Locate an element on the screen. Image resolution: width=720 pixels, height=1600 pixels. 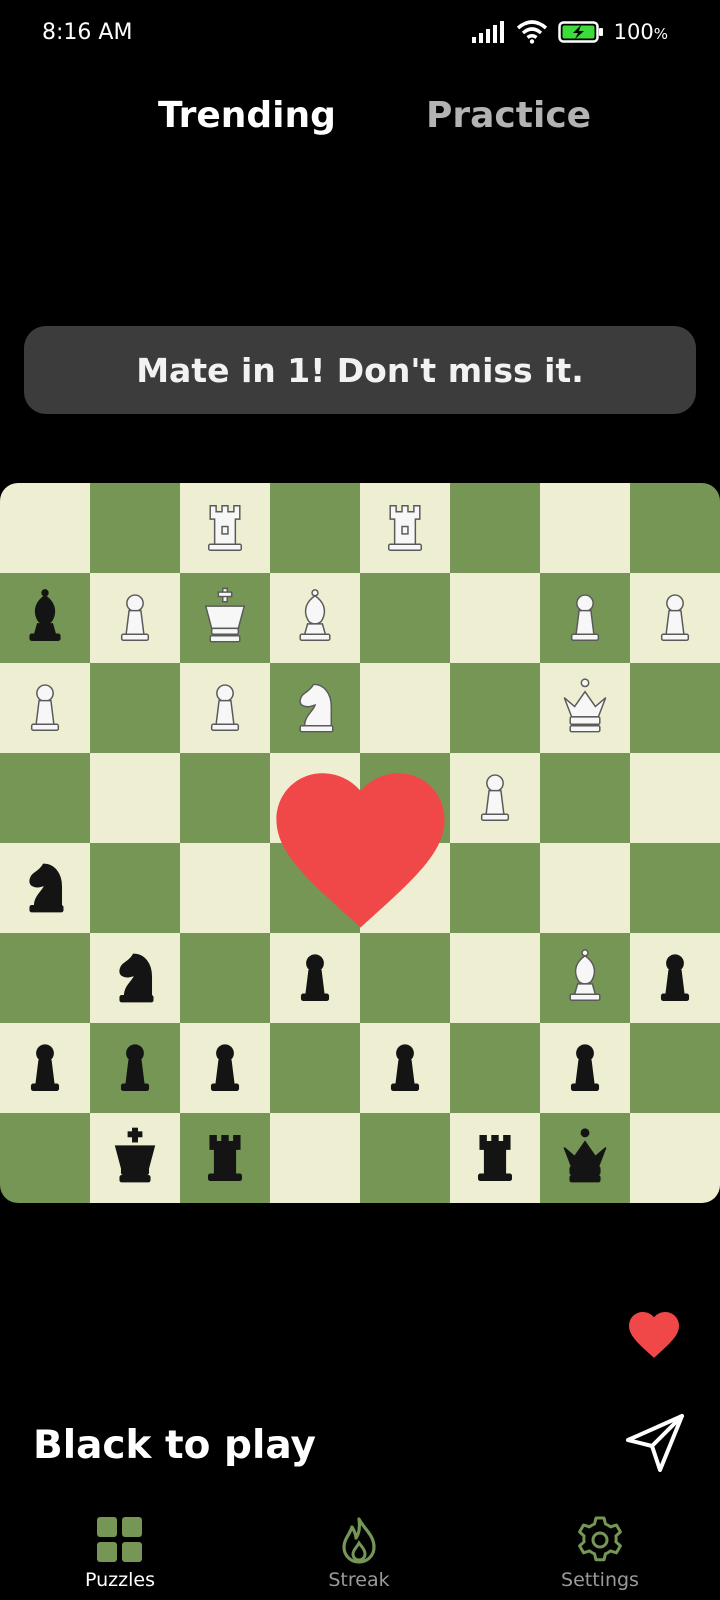
black-king-icon is located at coordinates (135, 1158).